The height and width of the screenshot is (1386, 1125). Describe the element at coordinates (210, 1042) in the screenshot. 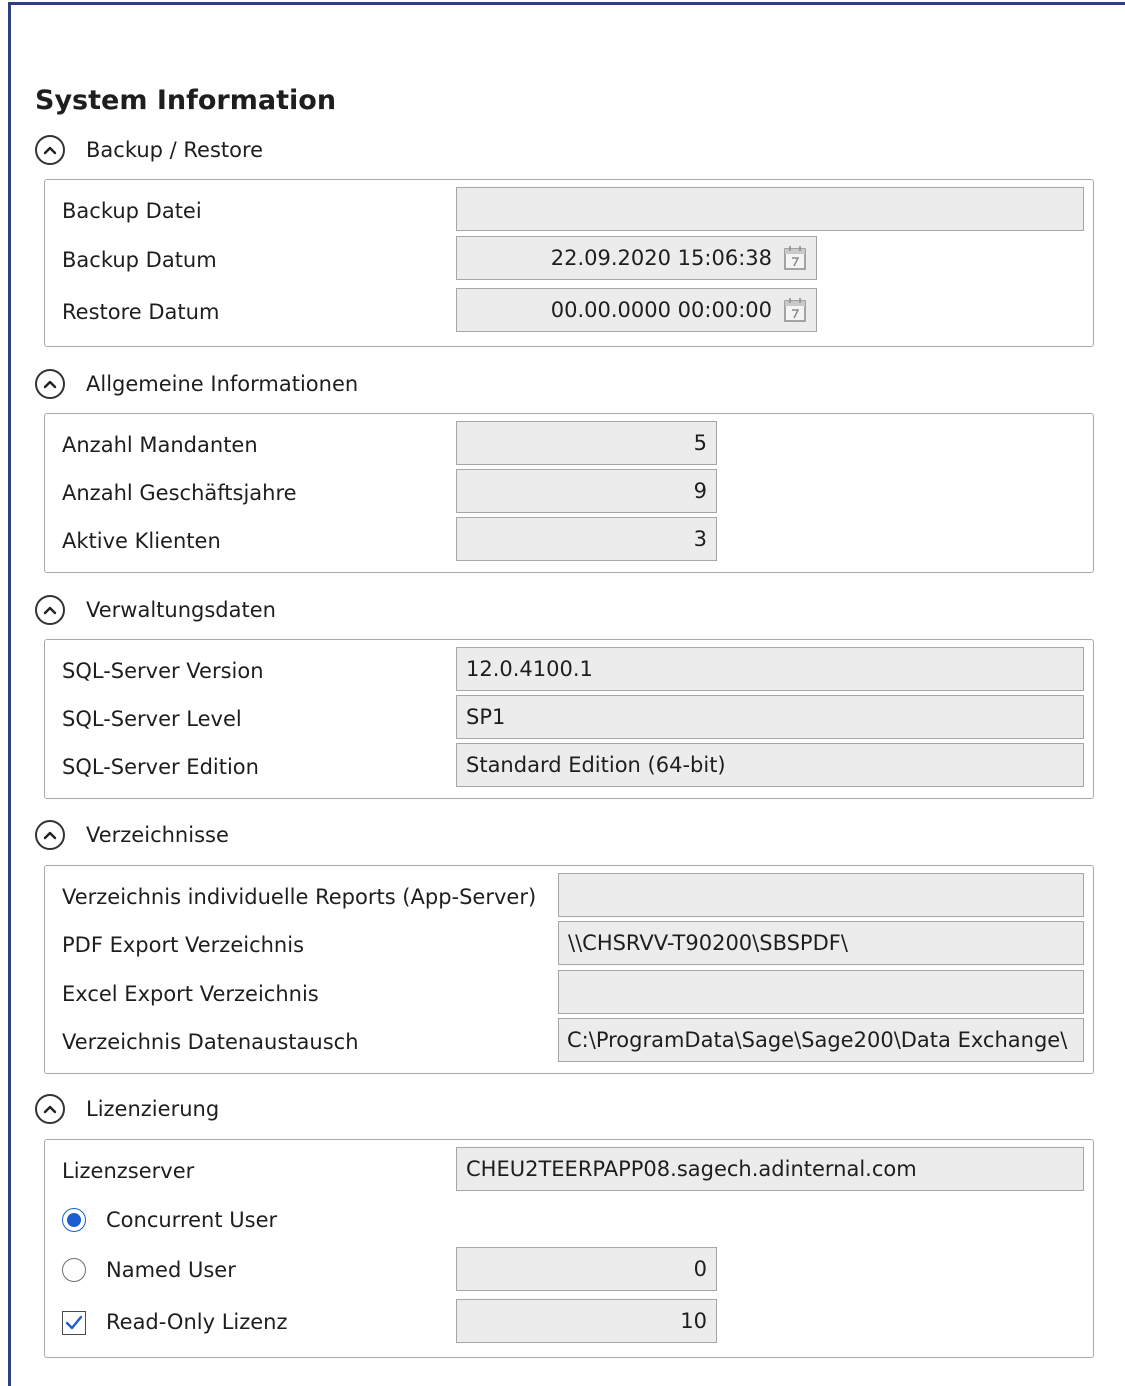

I see `exchange-dir-label: Verzeichnis Datenaustausch` at that location.